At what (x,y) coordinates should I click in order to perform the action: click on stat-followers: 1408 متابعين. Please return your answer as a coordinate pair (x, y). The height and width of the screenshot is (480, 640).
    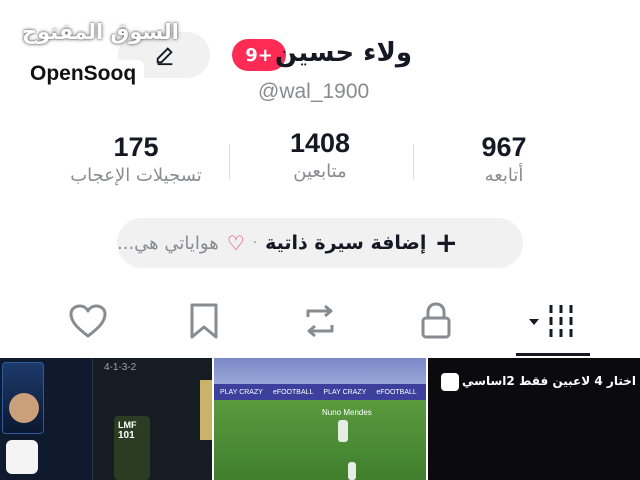
    Looking at the image, I should click on (320, 155).